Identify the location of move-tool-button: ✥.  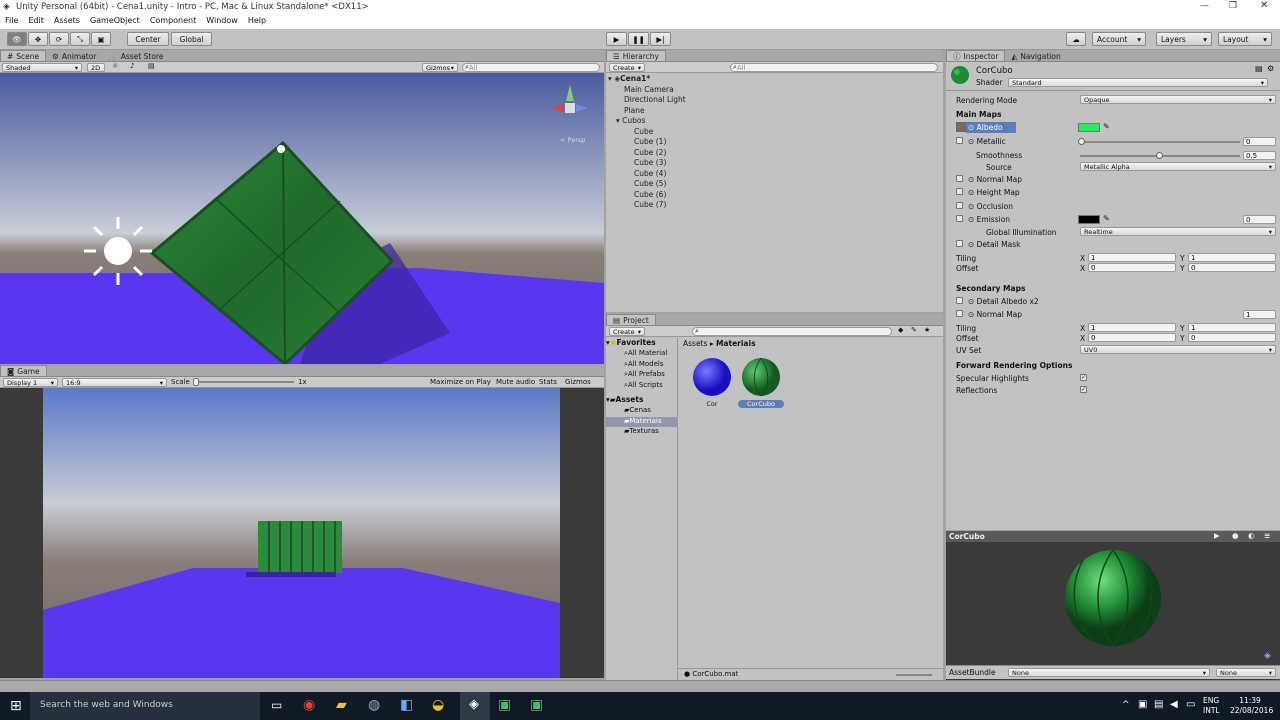
(38, 39).